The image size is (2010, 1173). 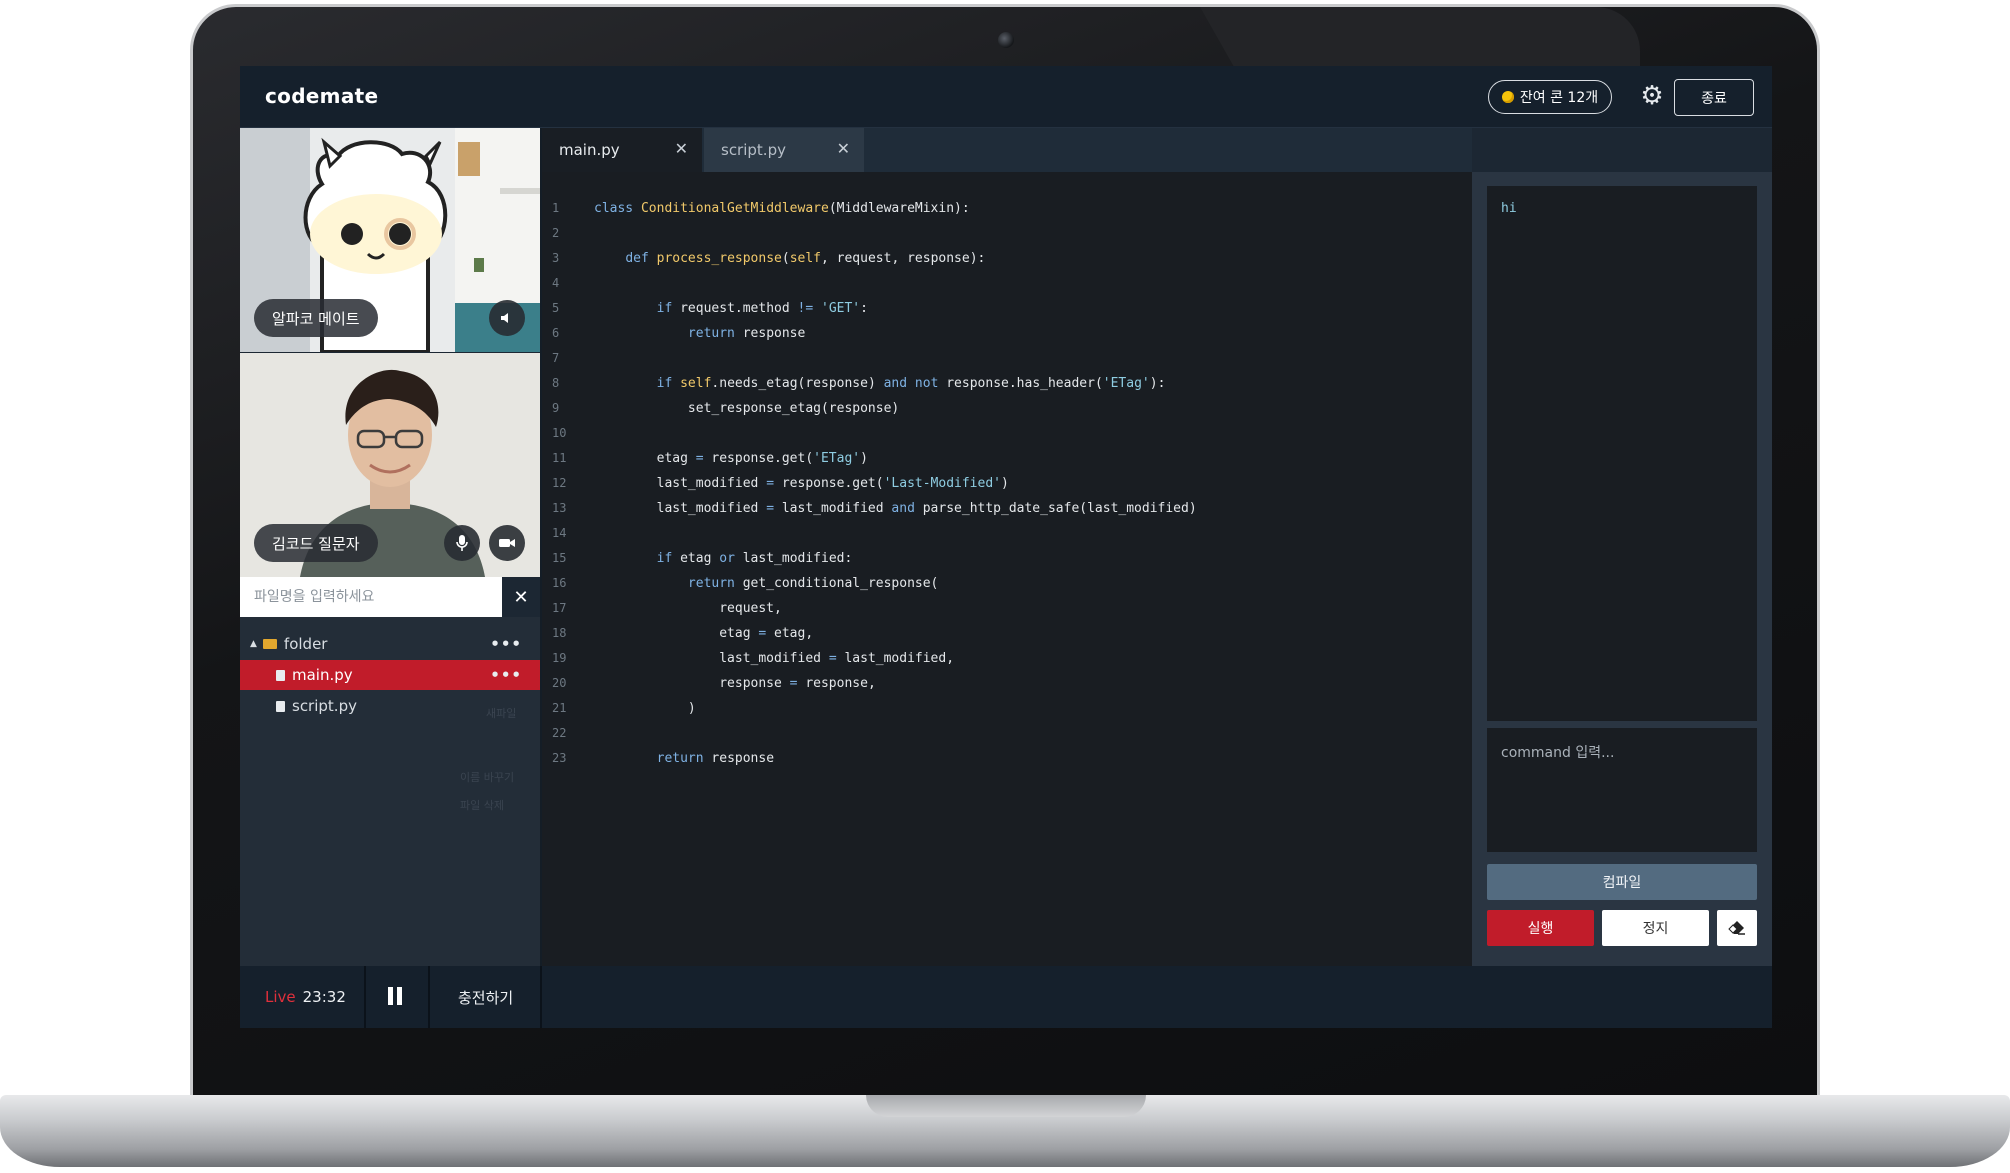 I want to click on live-label: Live, so click(x=280, y=997).